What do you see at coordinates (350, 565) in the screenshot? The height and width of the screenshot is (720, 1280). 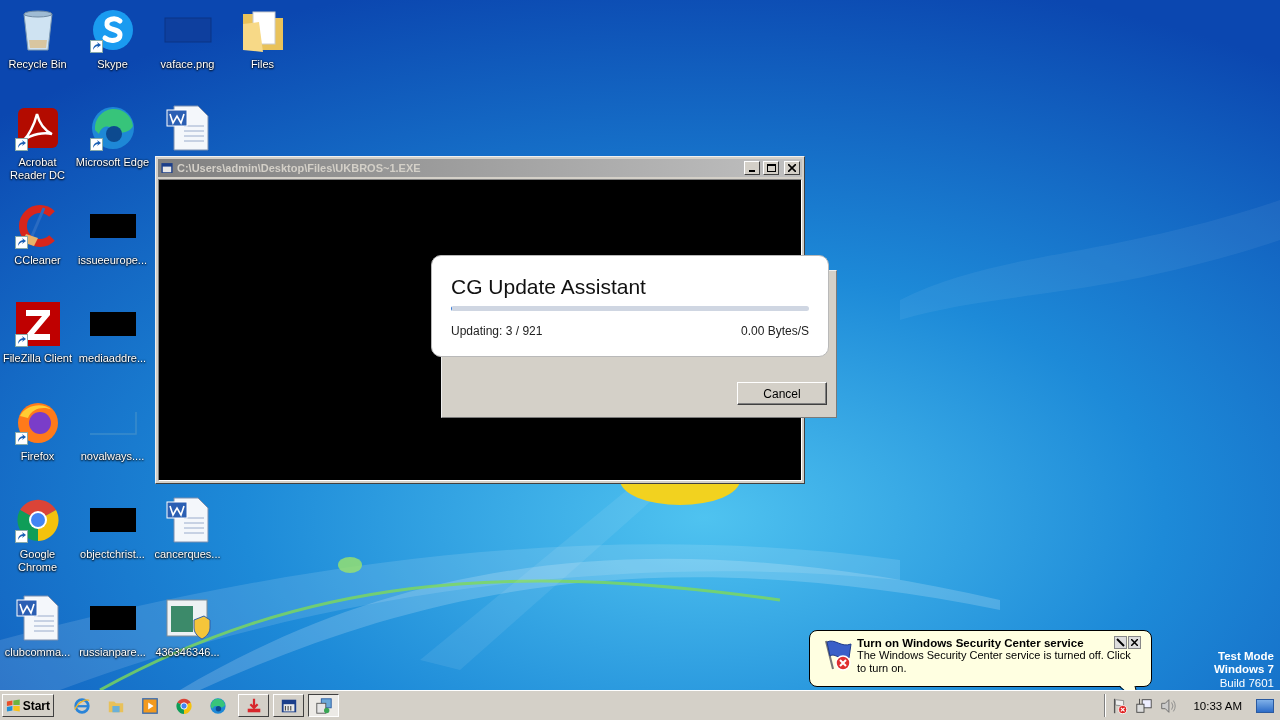 I see `leaf-drawing` at bounding box center [350, 565].